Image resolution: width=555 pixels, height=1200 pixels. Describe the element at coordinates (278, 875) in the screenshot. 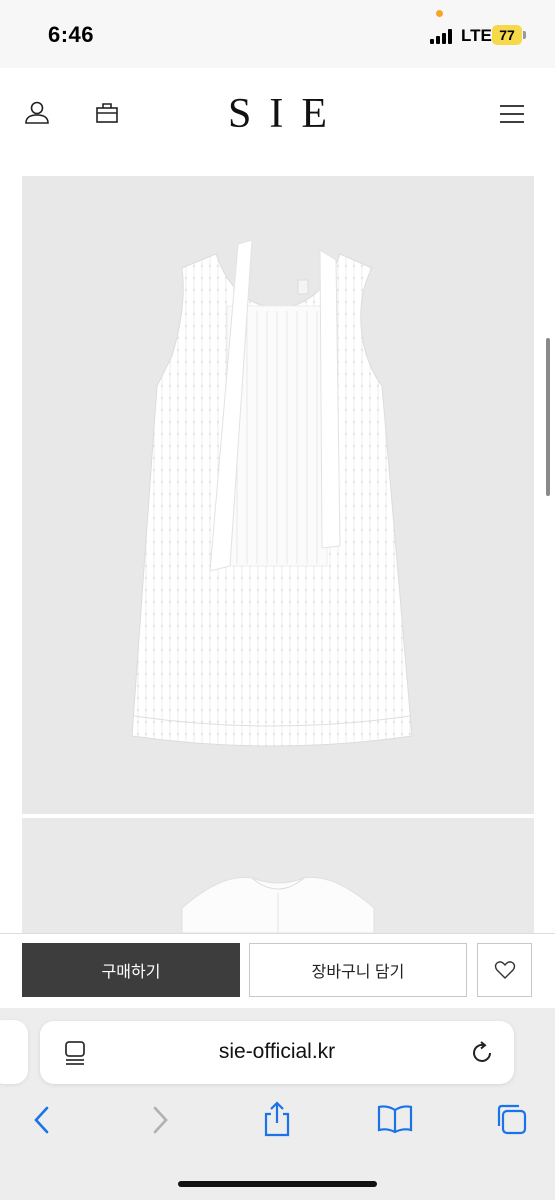

I see `dress-back-image` at that location.